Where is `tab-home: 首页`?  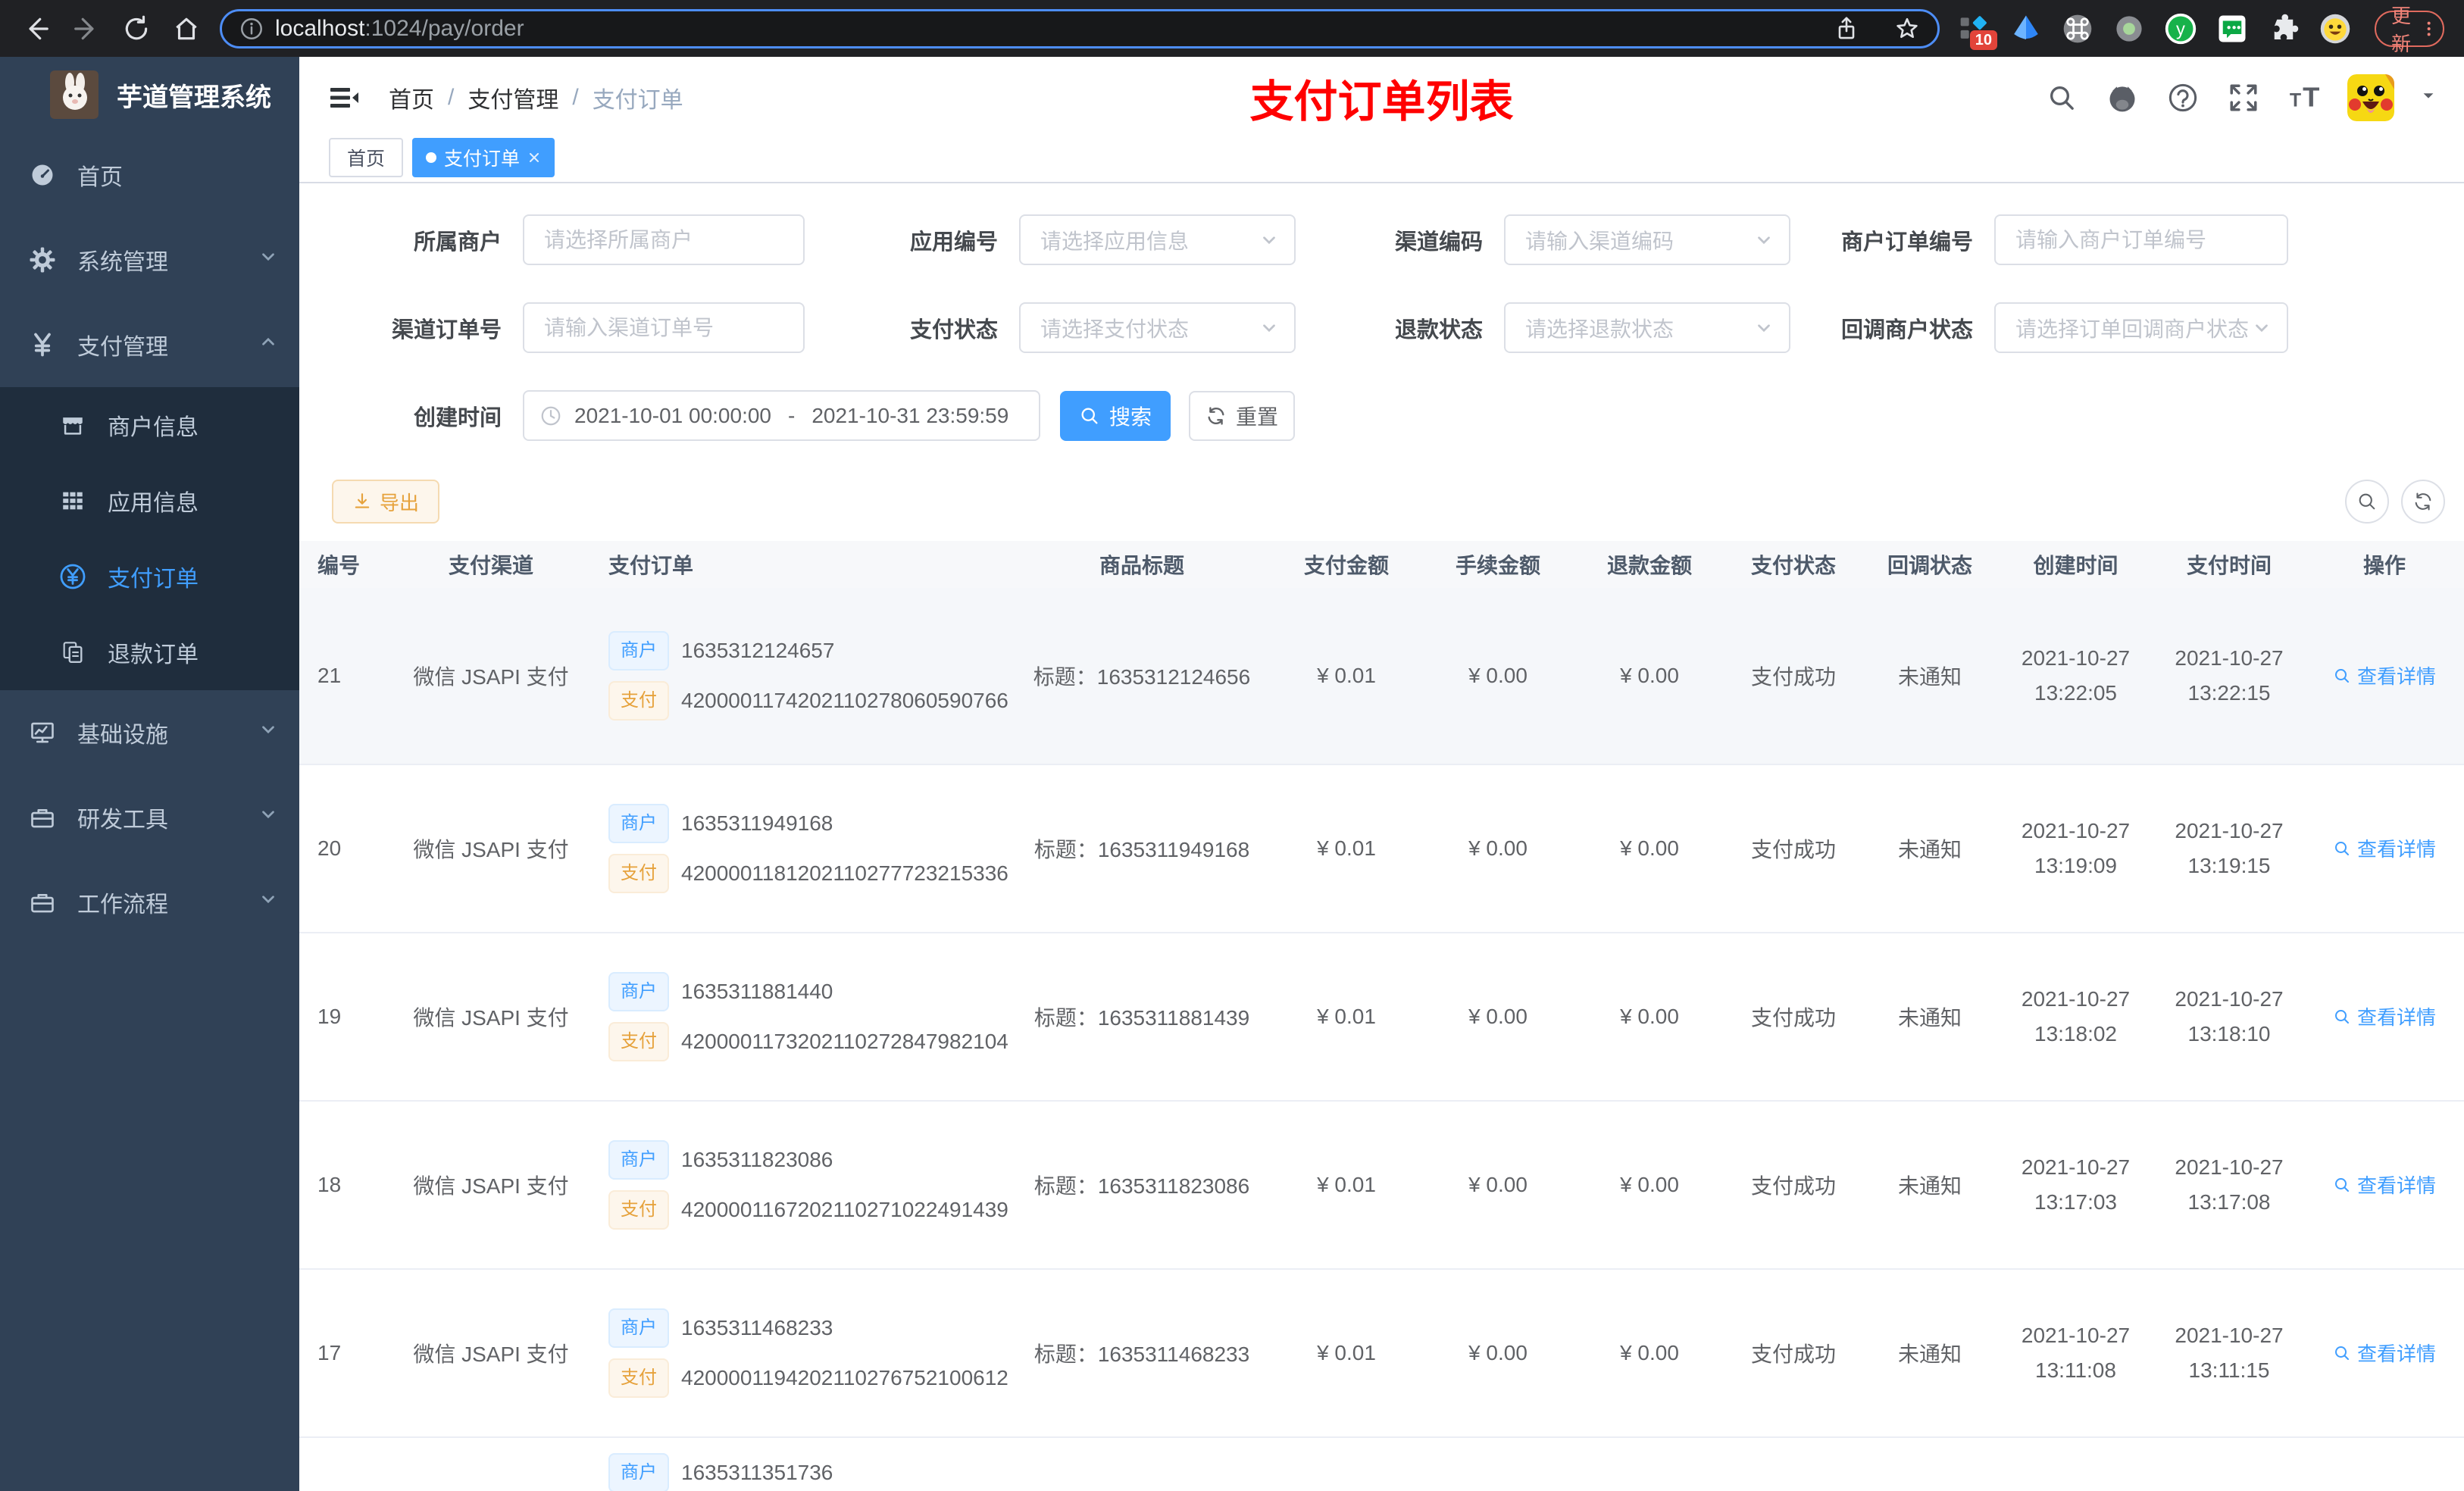 tab-home: 首页 is located at coordinates (366, 157).